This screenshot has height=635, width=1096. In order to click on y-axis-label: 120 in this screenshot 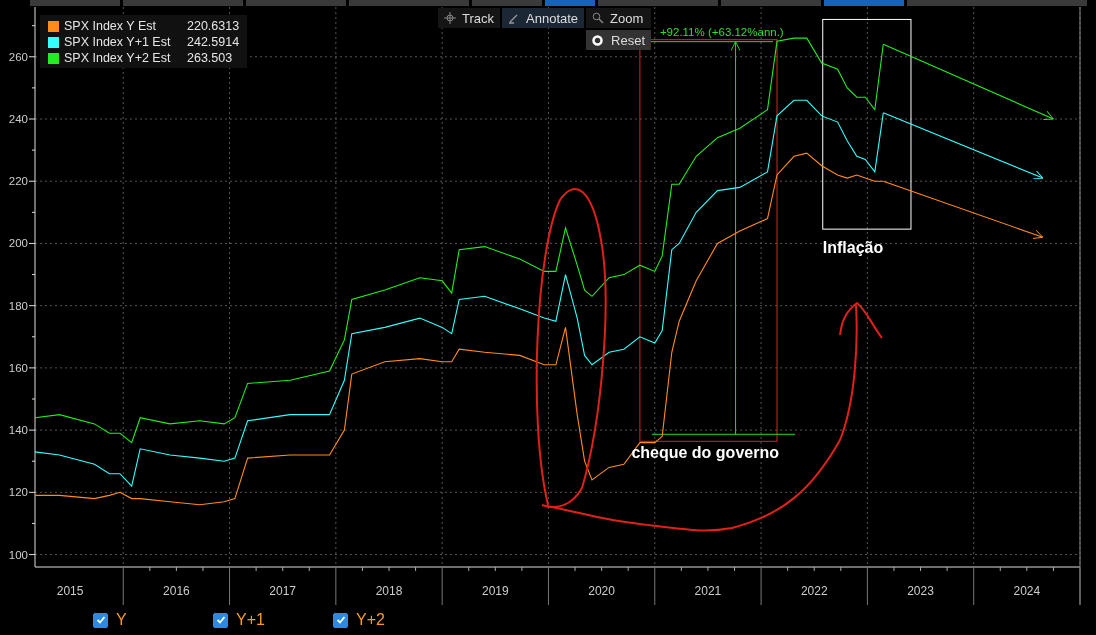, I will do `click(18, 492)`.